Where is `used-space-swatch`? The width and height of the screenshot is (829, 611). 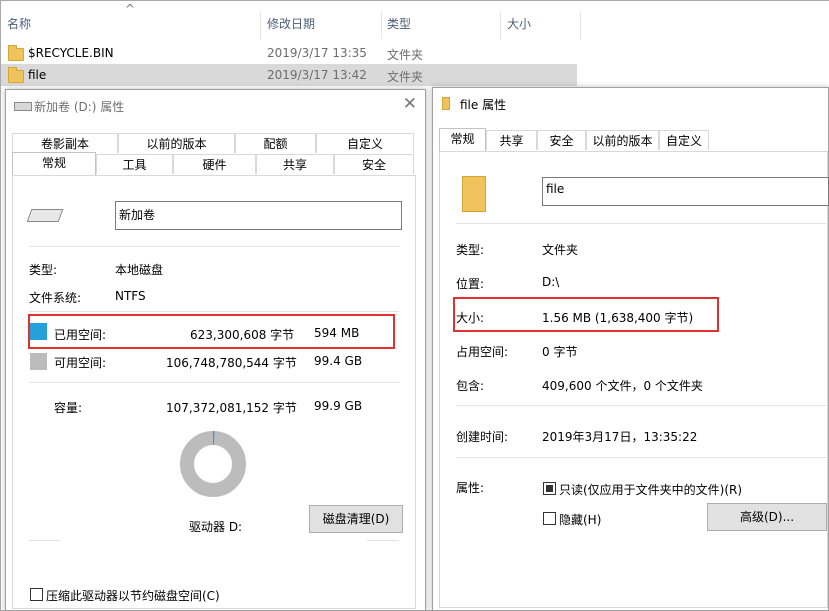 used-space-swatch is located at coordinates (38, 331).